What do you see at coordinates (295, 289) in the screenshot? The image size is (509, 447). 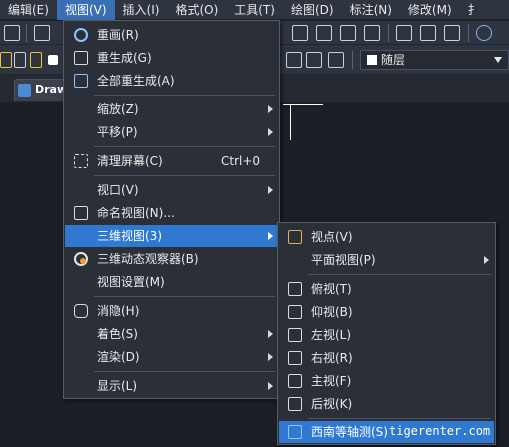 I see `top-view-icon` at bounding box center [295, 289].